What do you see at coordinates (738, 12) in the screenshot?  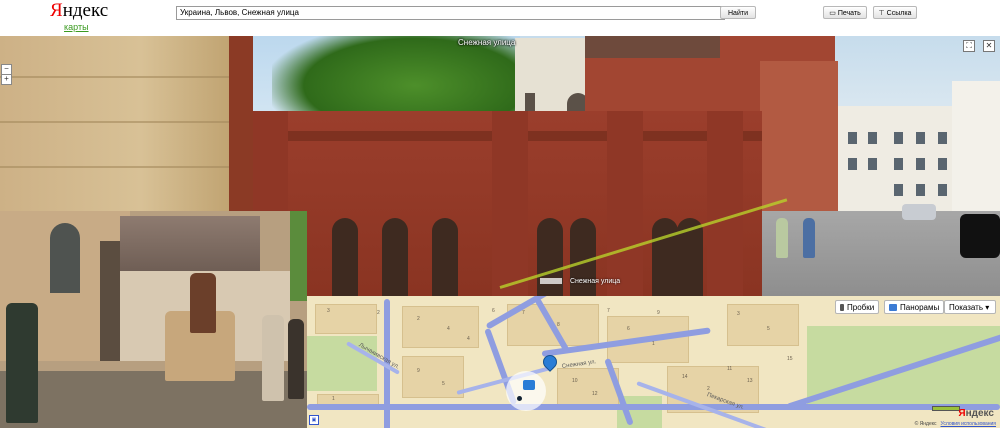 I see `find-button: Найти` at bounding box center [738, 12].